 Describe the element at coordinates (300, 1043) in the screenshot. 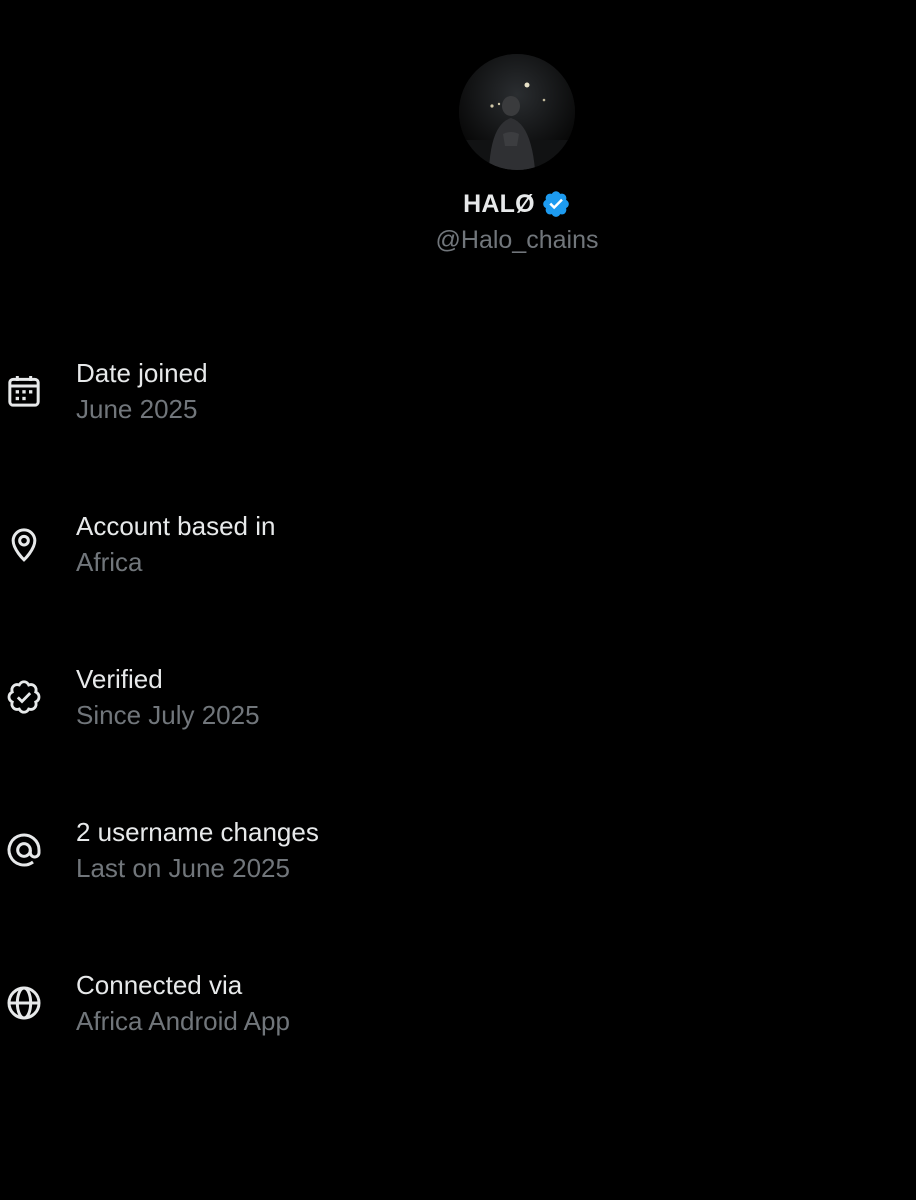

I see `info-row-connected-via: Connected via Africa Android App` at that location.